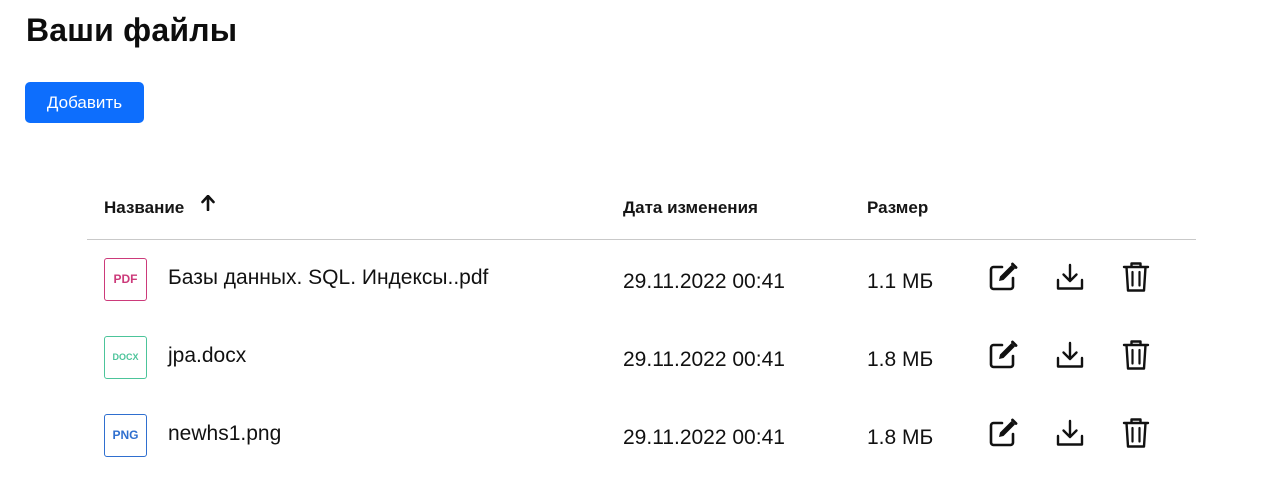  I want to click on file-type-icon: PNG, so click(125, 435).